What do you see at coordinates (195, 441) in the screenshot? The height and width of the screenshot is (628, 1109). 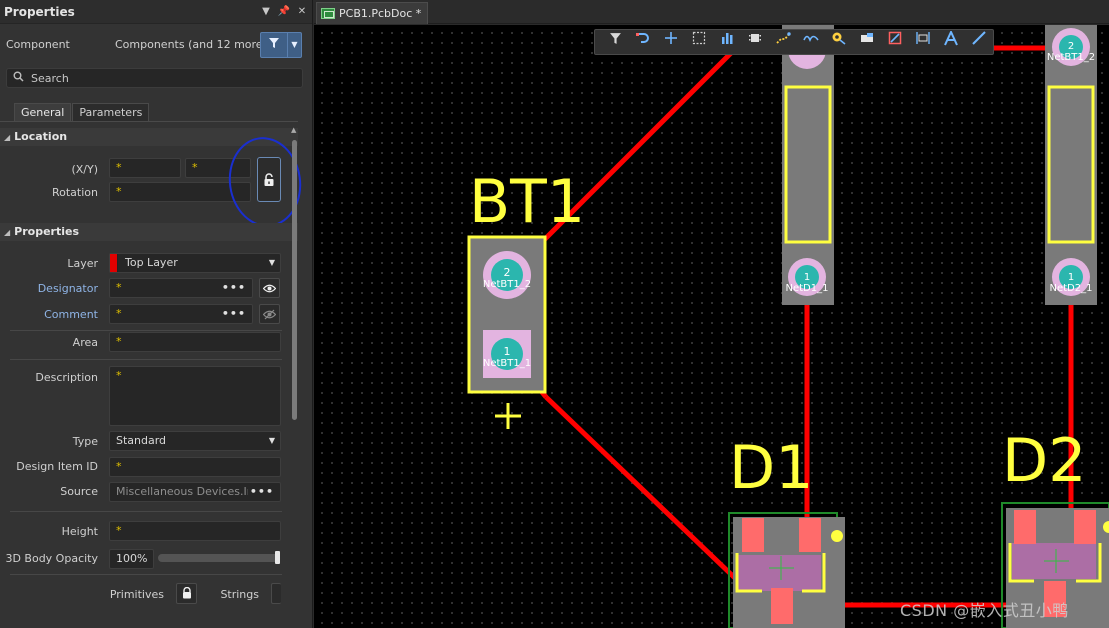 I see `type-select: Standard ▼` at bounding box center [195, 441].